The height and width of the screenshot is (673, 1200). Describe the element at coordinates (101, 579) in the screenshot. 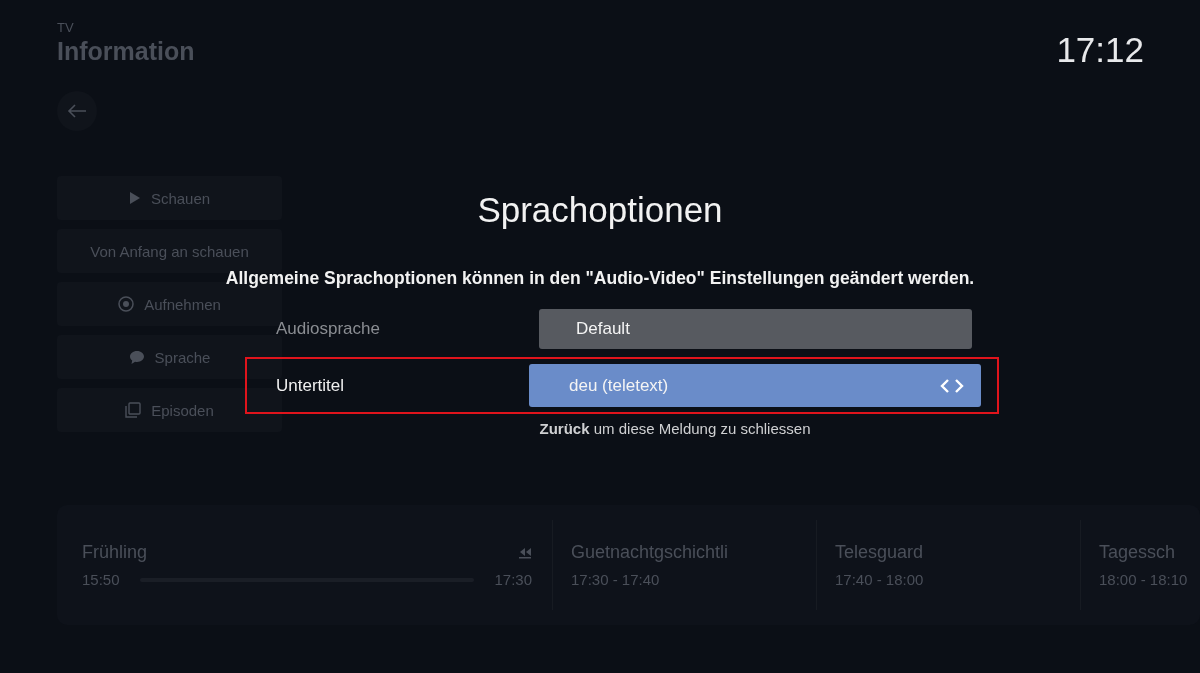

I see `start-time: 15:50` at that location.